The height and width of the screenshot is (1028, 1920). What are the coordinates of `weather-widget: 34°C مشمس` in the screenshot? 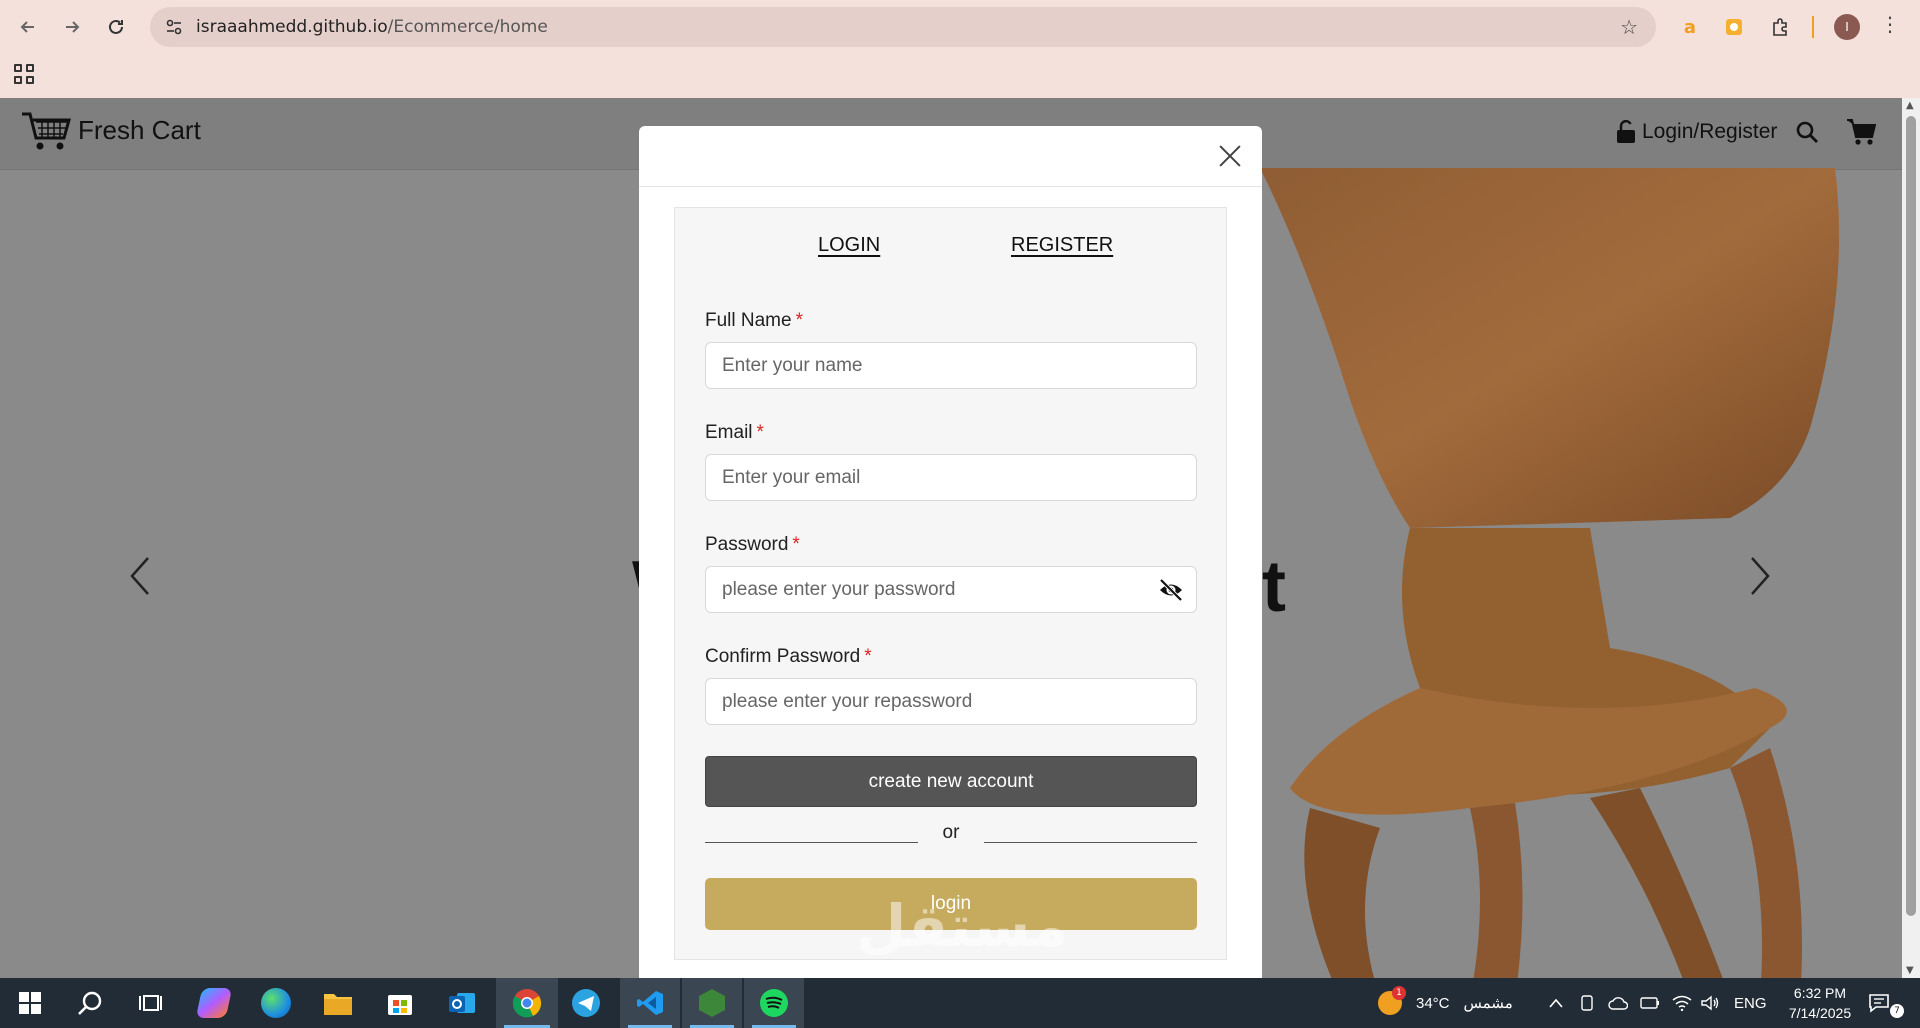 It's located at (1464, 1003).